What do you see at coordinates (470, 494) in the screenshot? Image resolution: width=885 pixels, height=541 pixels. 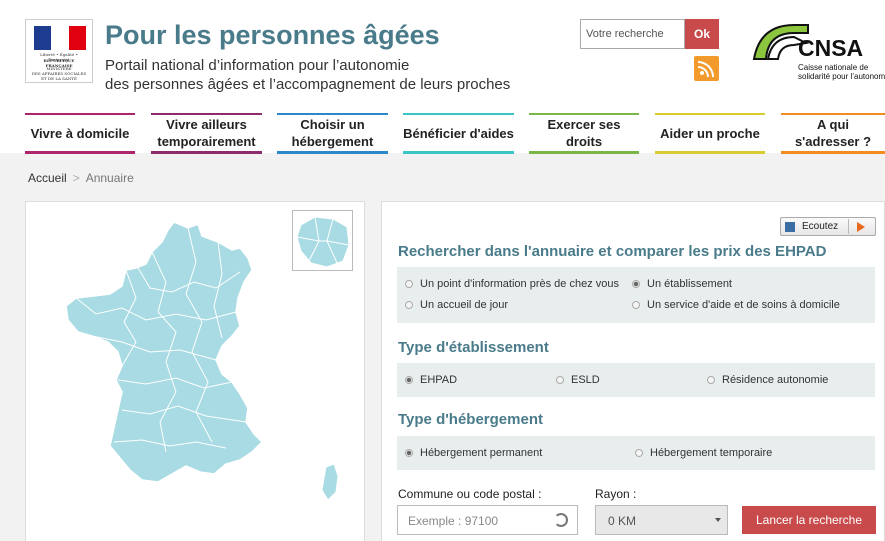 I see `commune-label: Commune ou code postal :` at bounding box center [470, 494].